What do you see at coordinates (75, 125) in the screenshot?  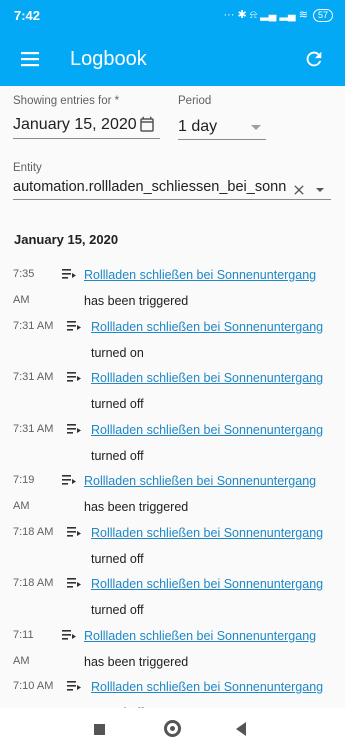 I see `date-field: January 15, 2020` at bounding box center [75, 125].